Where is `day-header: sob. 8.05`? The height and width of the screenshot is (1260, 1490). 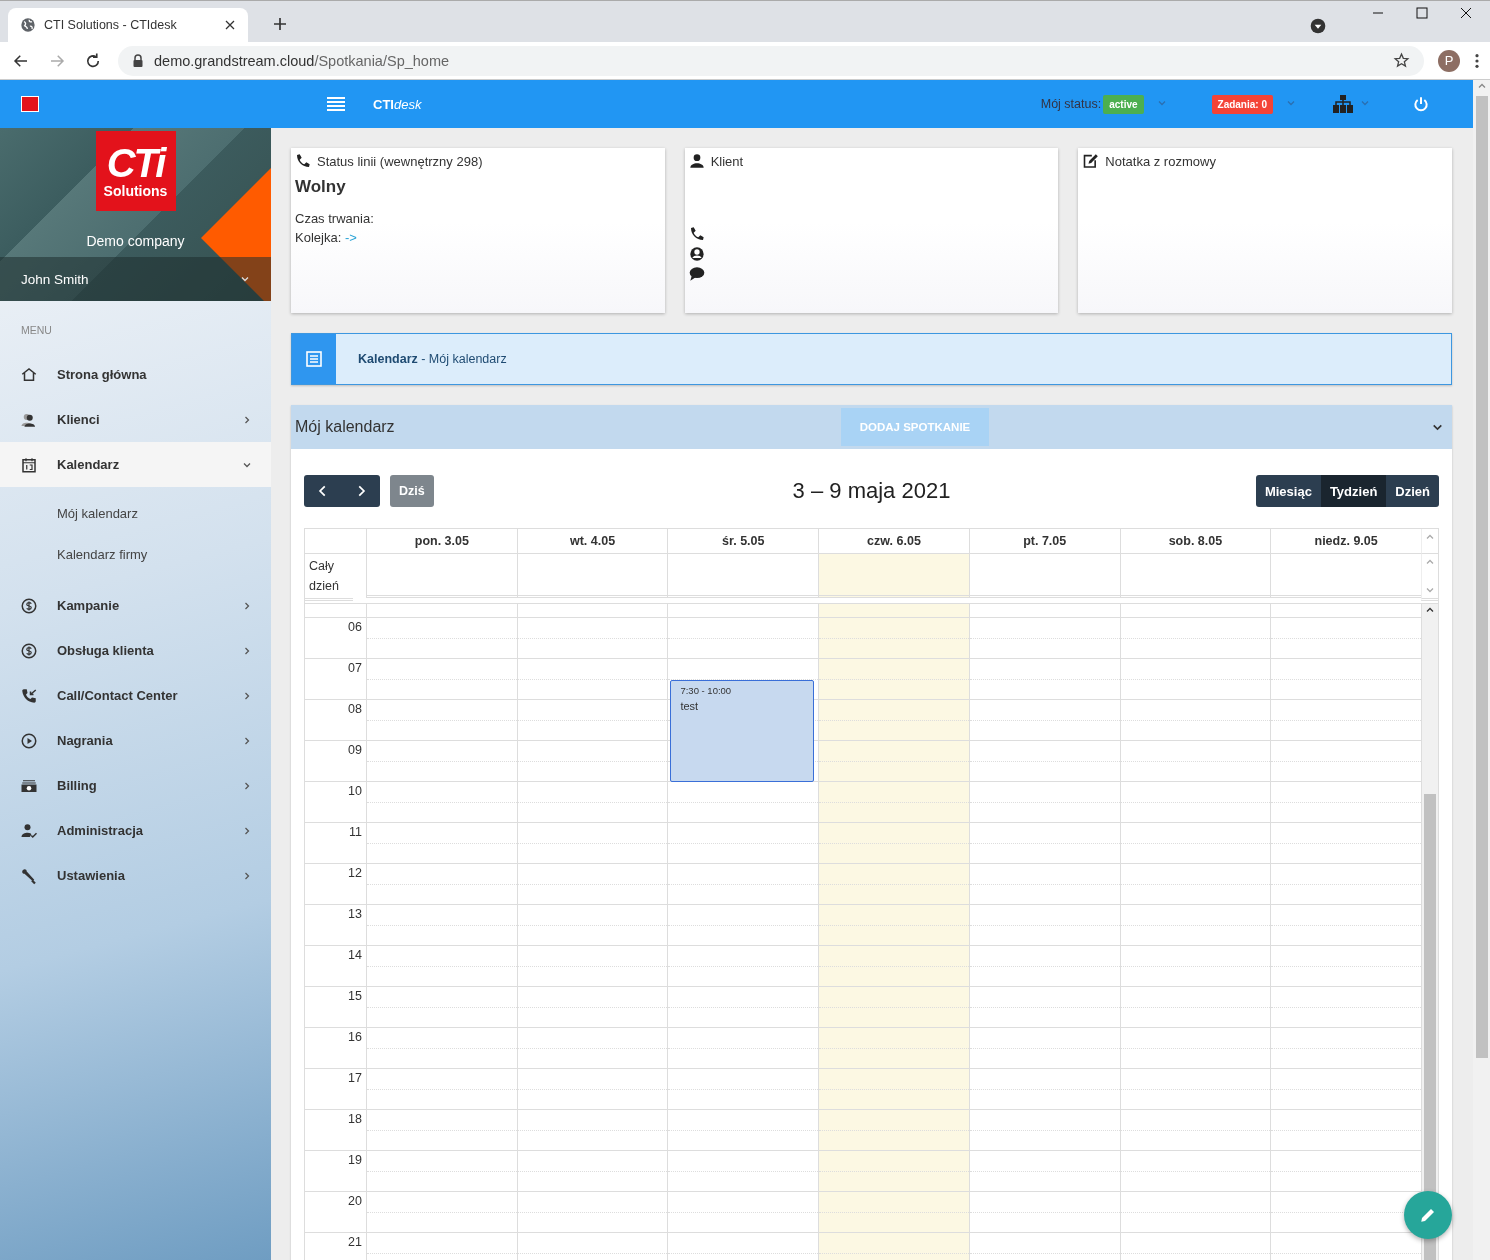
day-header: sob. 8.05 is located at coordinates (1195, 541).